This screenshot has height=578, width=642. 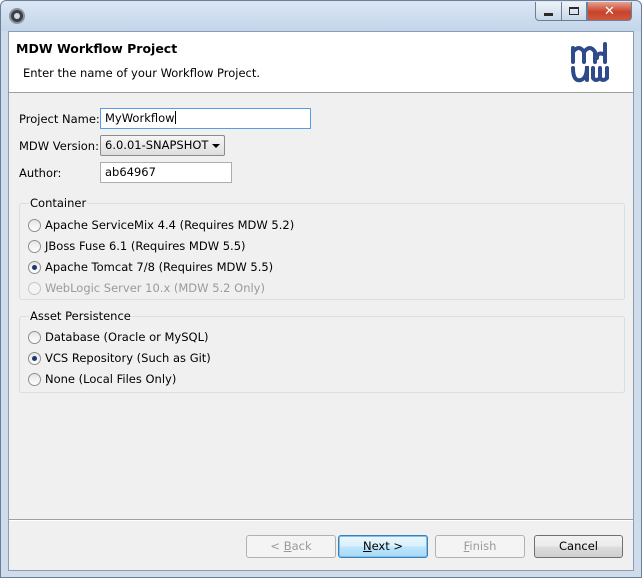 I want to click on back-button: < Back, so click(x=291, y=546).